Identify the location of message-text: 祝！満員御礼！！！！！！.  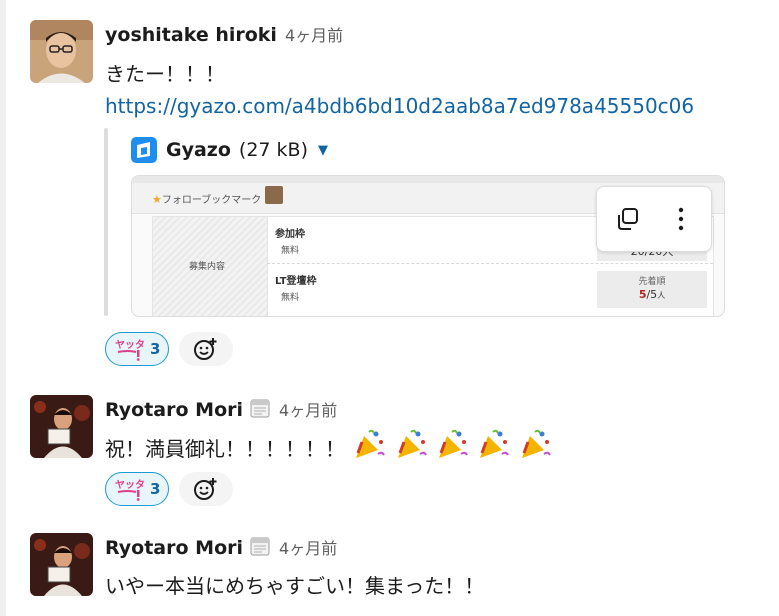
(328, 445).